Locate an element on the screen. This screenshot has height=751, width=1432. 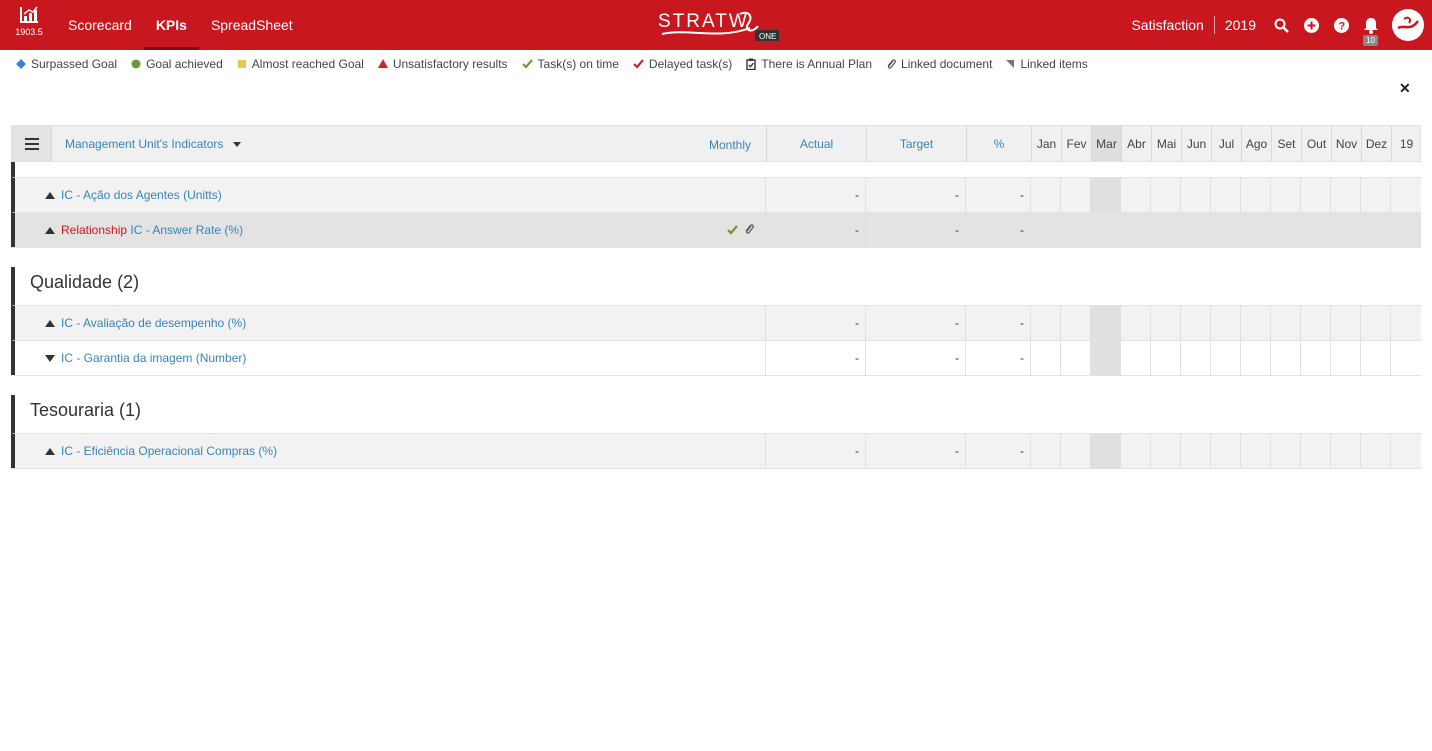
month-header: Jul is located at coordinates (1226, 143).